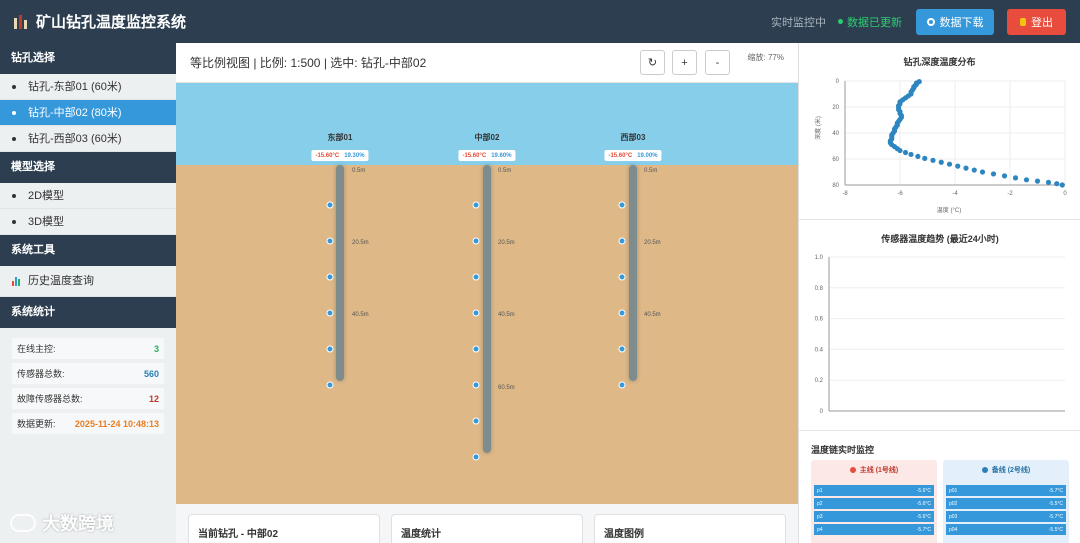 The image size is (1080, 543). Describe the element at coordinates (1006, 516) in the screenshot. I see `sensor-row: p03 -5.7°C` at that location.